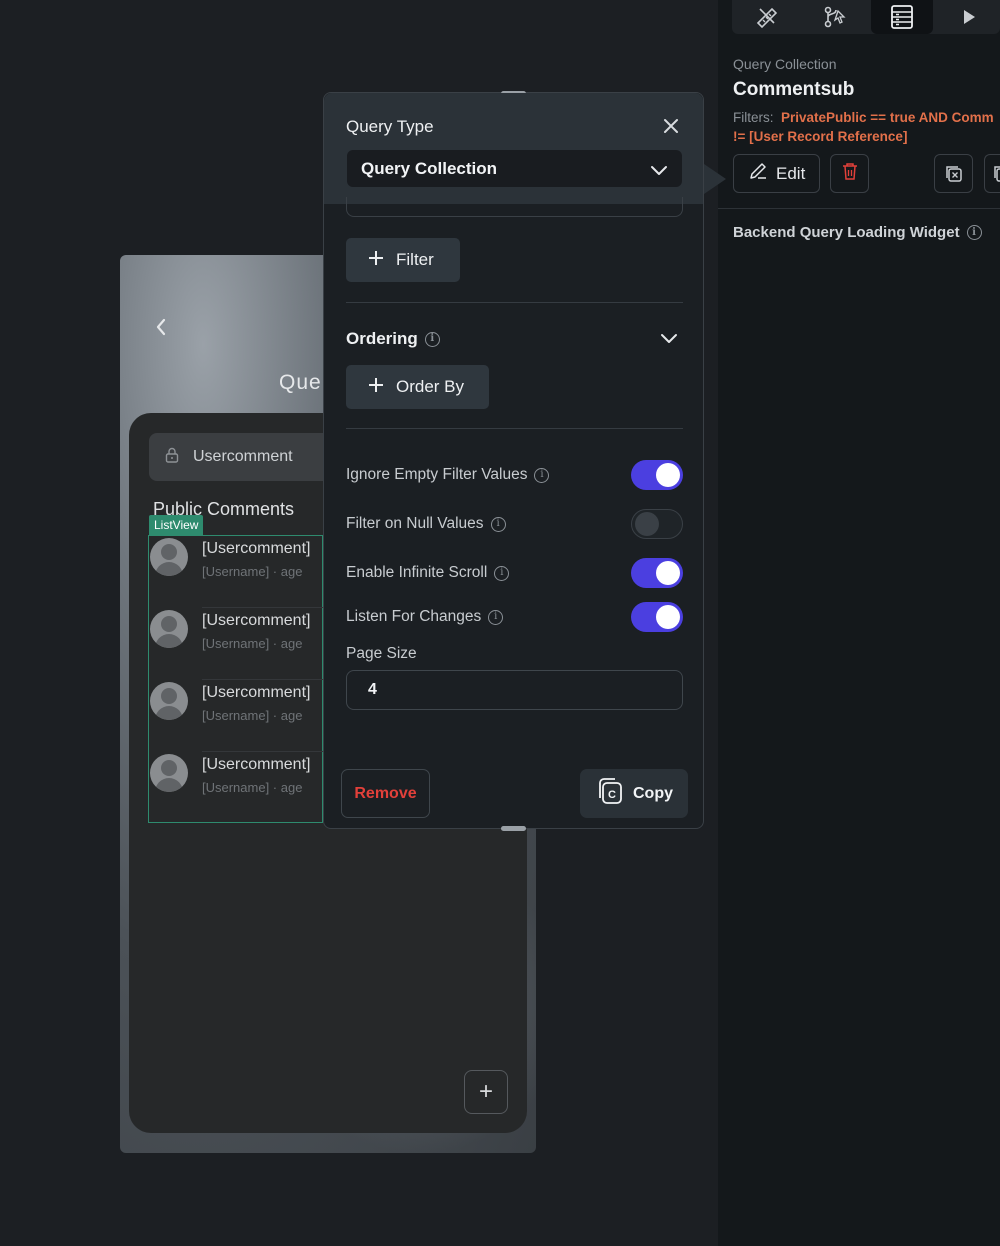 The width and height of the screenshot is (1000, 1246). Describe the element at coordinates (657, 617) in the screenshot. I see `listen-for-changes-toggle` at that location.